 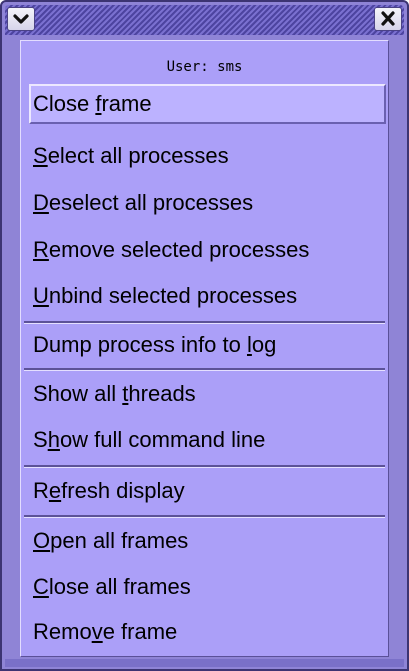 What do you see at coordinates (123, 490) in the screenshot?
I see `menu-item-label: fresh display` at bounding box center [123, 490].